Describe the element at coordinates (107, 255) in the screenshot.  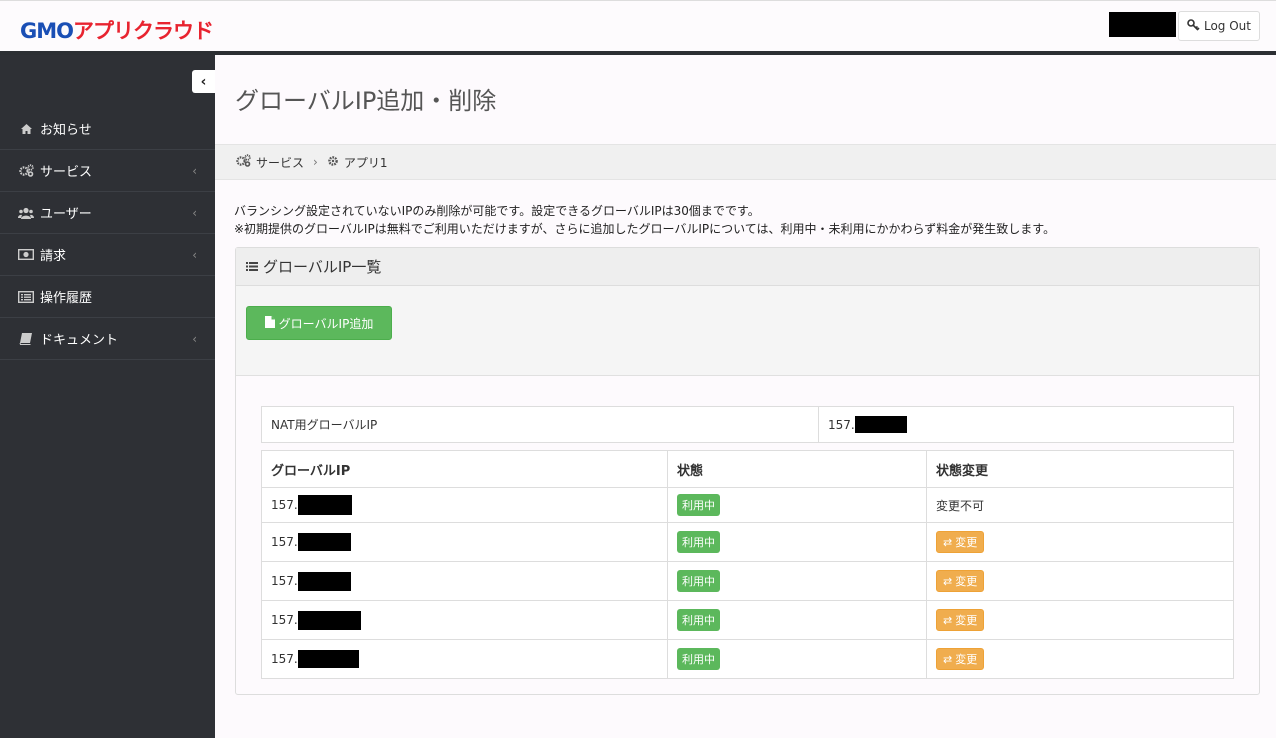
I see `sidebar-item-billing: 請求 ‹` at that location.